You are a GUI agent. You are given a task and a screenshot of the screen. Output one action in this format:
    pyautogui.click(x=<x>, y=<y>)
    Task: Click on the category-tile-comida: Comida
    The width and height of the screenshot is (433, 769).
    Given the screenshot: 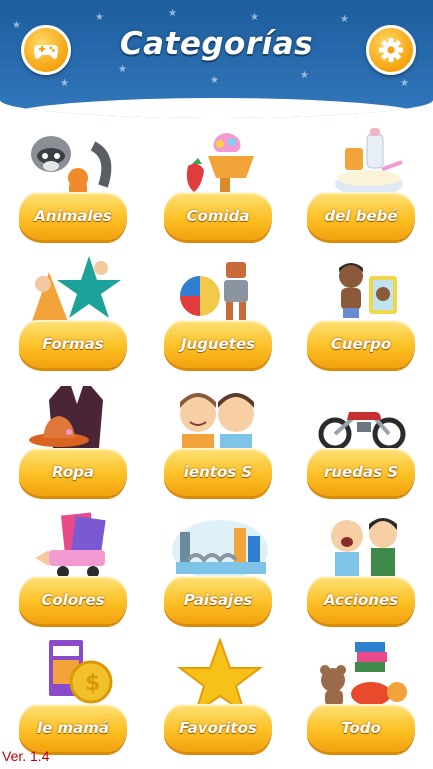 What is the action you would take?
    pyautogui.click(x=218, y=185)
    